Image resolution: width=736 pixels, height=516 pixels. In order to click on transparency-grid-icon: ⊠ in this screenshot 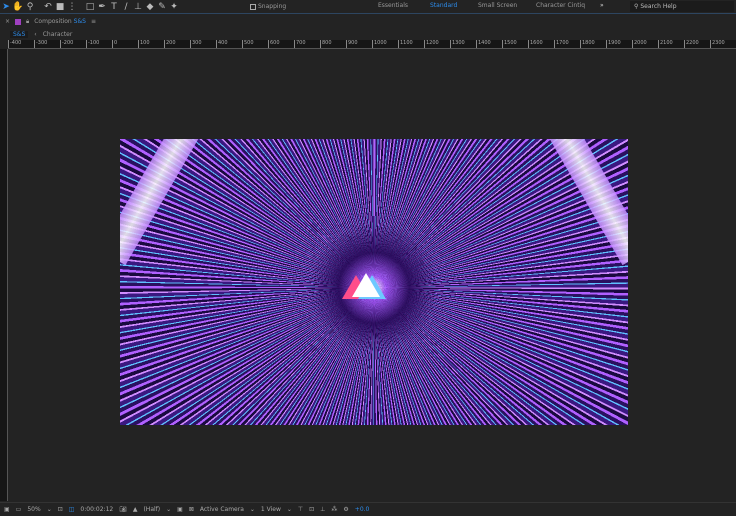, I will do `click(191, 509)`.